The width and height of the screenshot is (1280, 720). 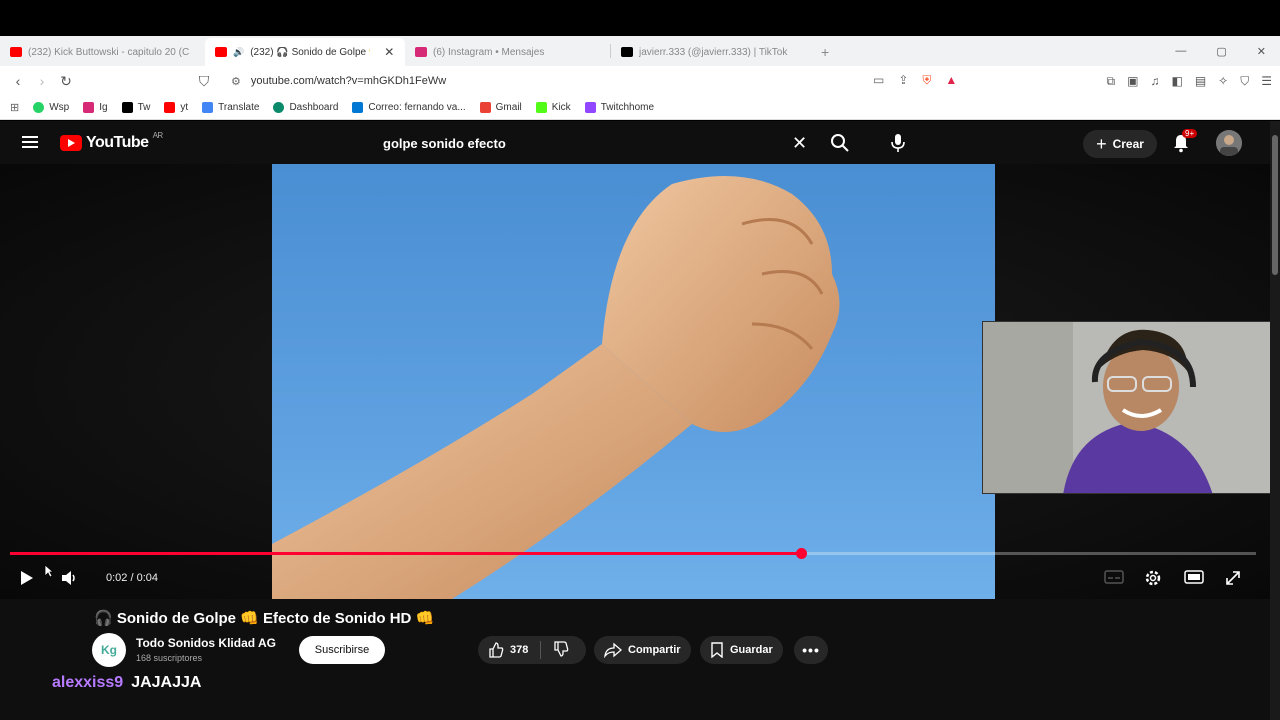 I want to click on streamer-webcam-overlay, so click(x=1131, y=407).